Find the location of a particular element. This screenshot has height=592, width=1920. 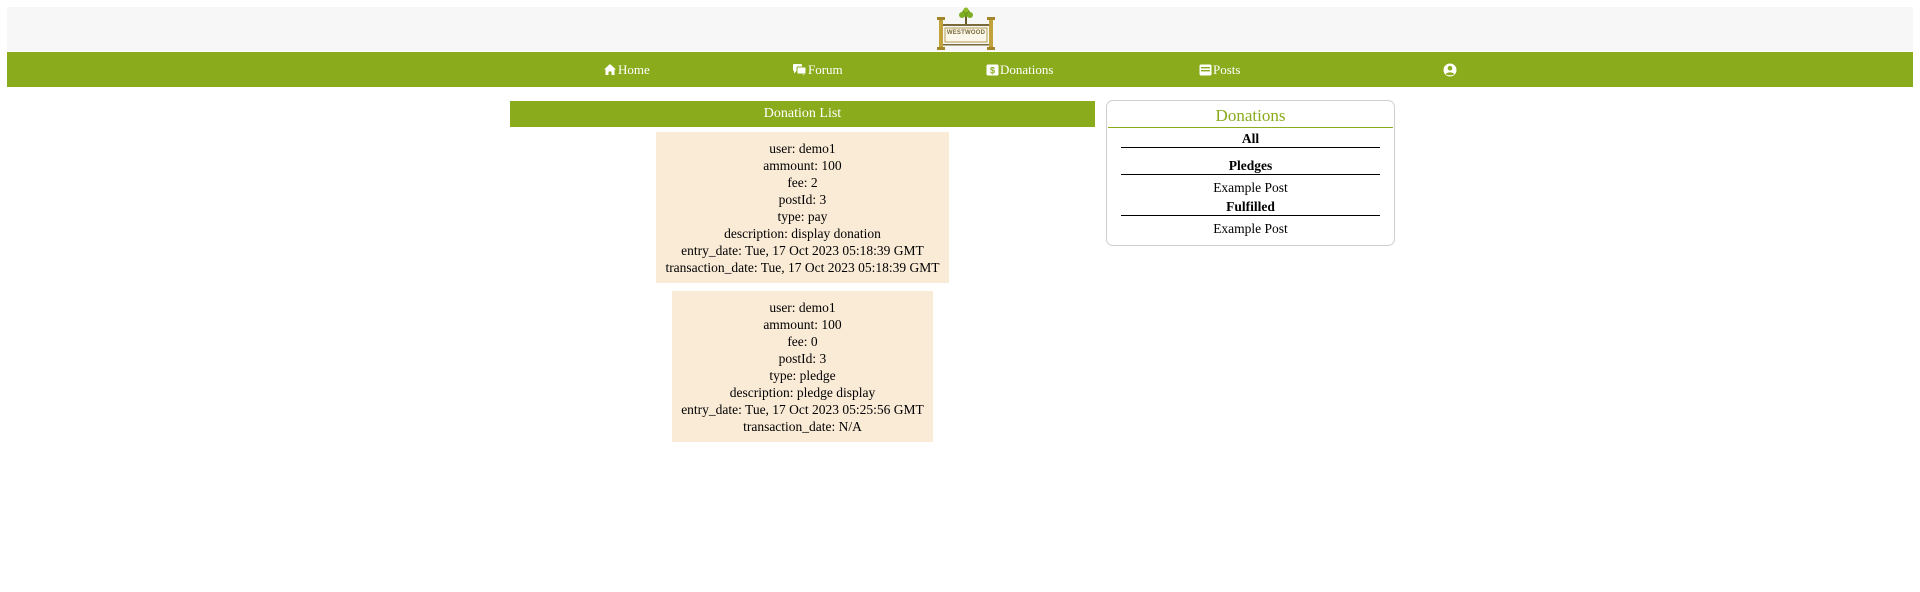

donation-type: type: pay is located at coordinates (802, 216).